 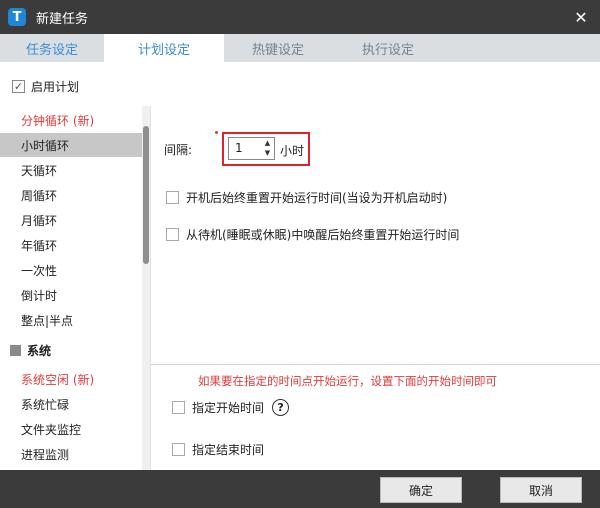 I want to click on list-item-year-cycle: 年循环, so click(x=71, y=245).